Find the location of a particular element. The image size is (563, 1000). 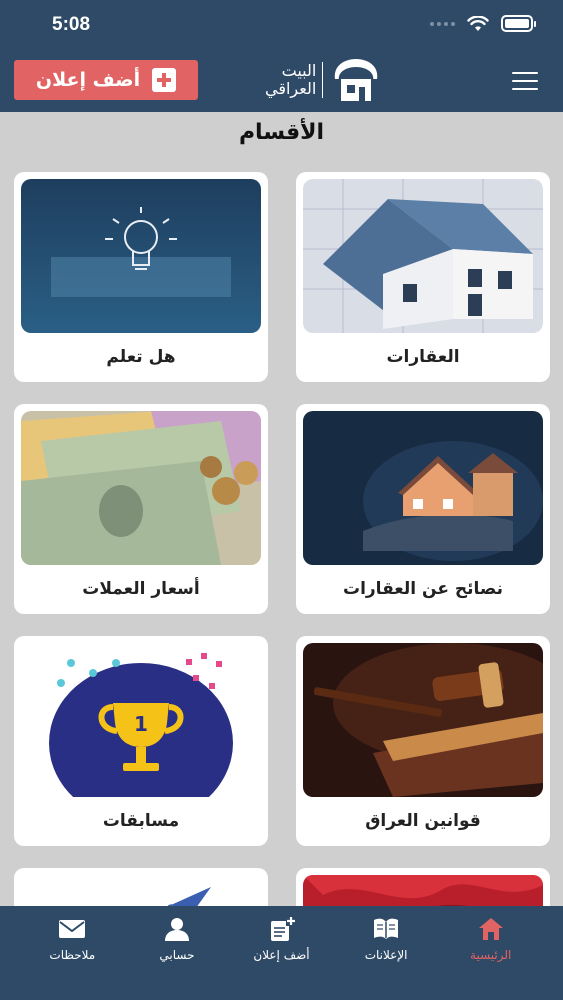

category-card-iraq-laws: قوانين العراق is located at coordinates (423, 741).